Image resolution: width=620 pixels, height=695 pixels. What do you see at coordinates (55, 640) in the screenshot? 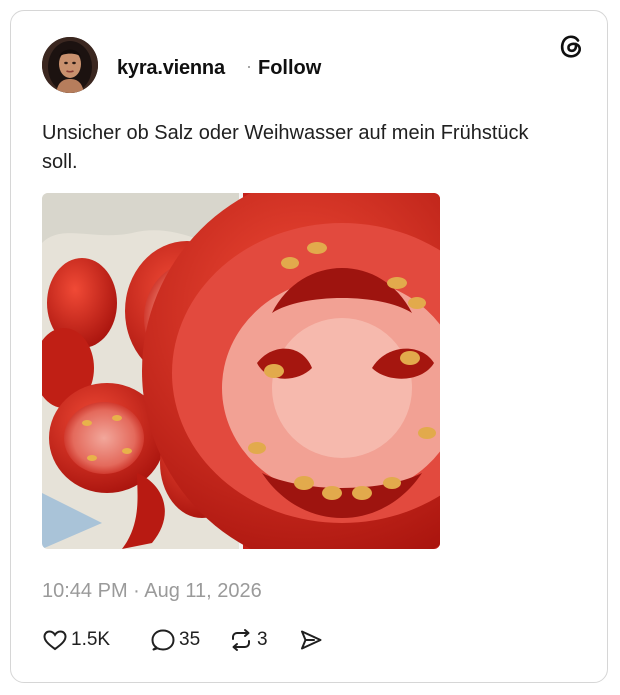
I see `heart-icon` at bounding box center [55, 640].